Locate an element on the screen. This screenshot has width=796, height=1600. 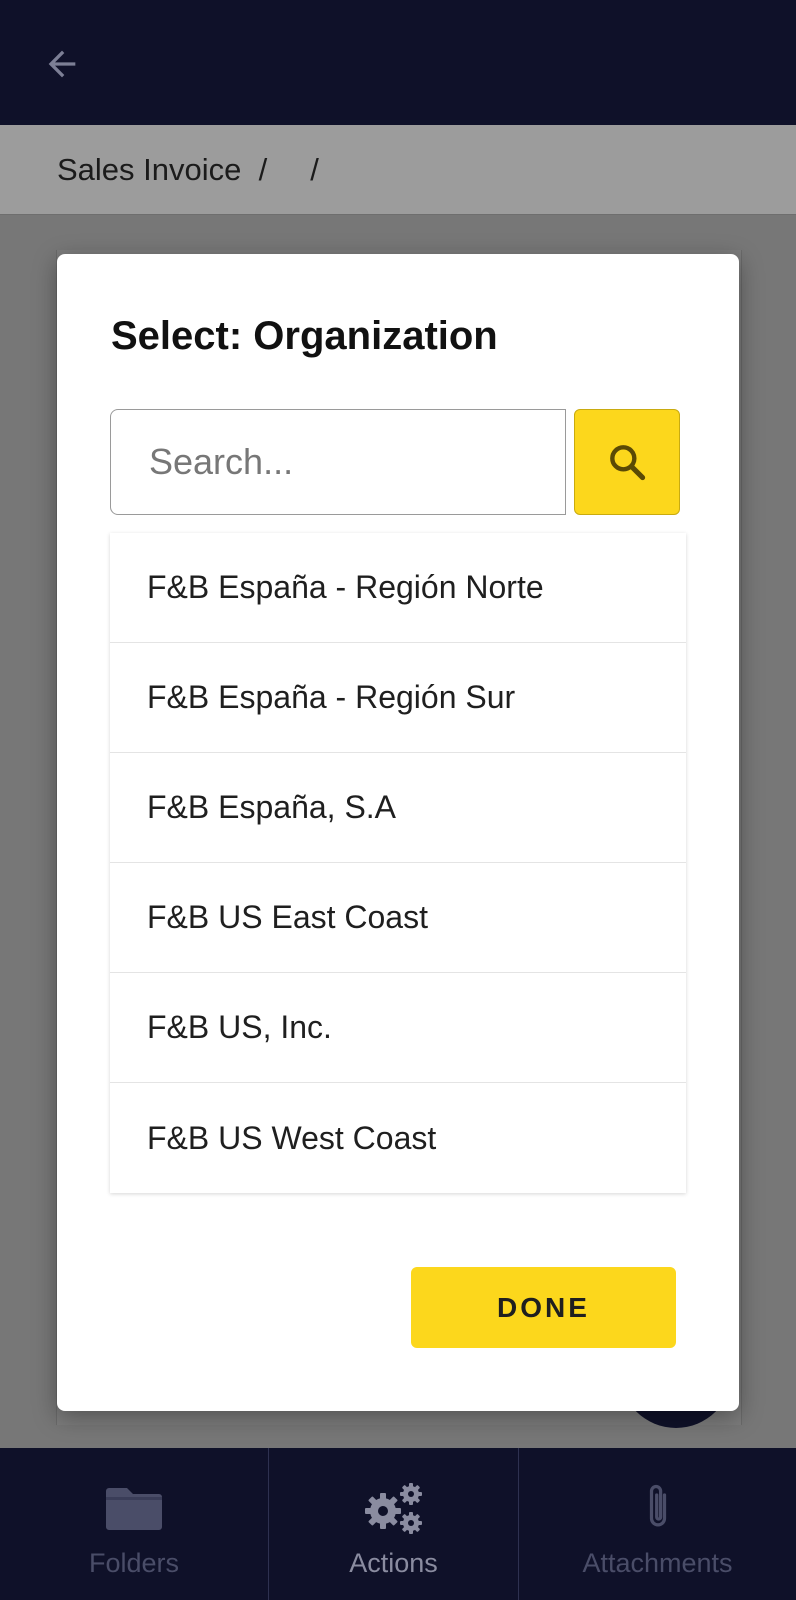
done-button: DONE is located at coordinates (543, 1307).